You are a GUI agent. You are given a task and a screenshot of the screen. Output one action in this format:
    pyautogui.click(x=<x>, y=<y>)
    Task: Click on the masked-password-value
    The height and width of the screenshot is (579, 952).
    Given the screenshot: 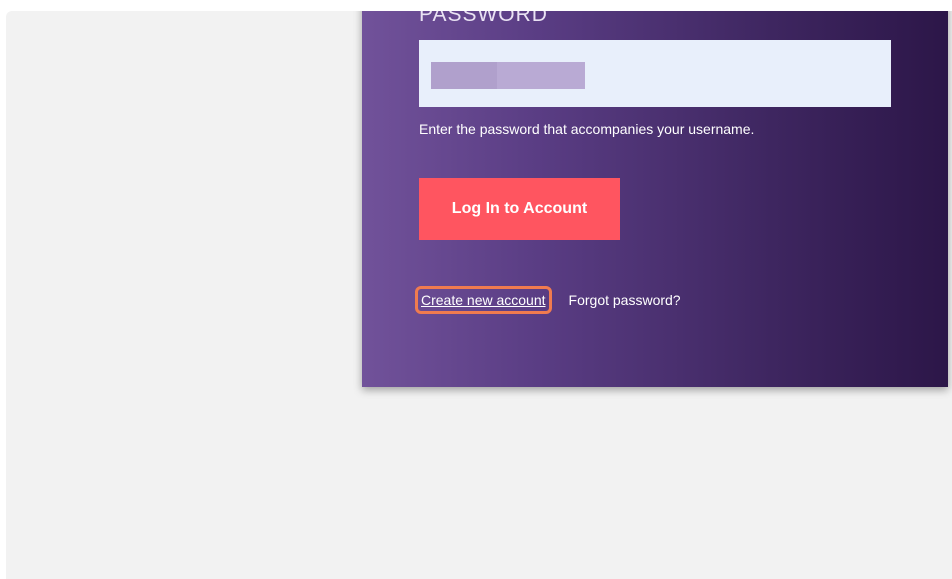 What is the action you would take?
    pyautogui.click(x=508, y=75)
    